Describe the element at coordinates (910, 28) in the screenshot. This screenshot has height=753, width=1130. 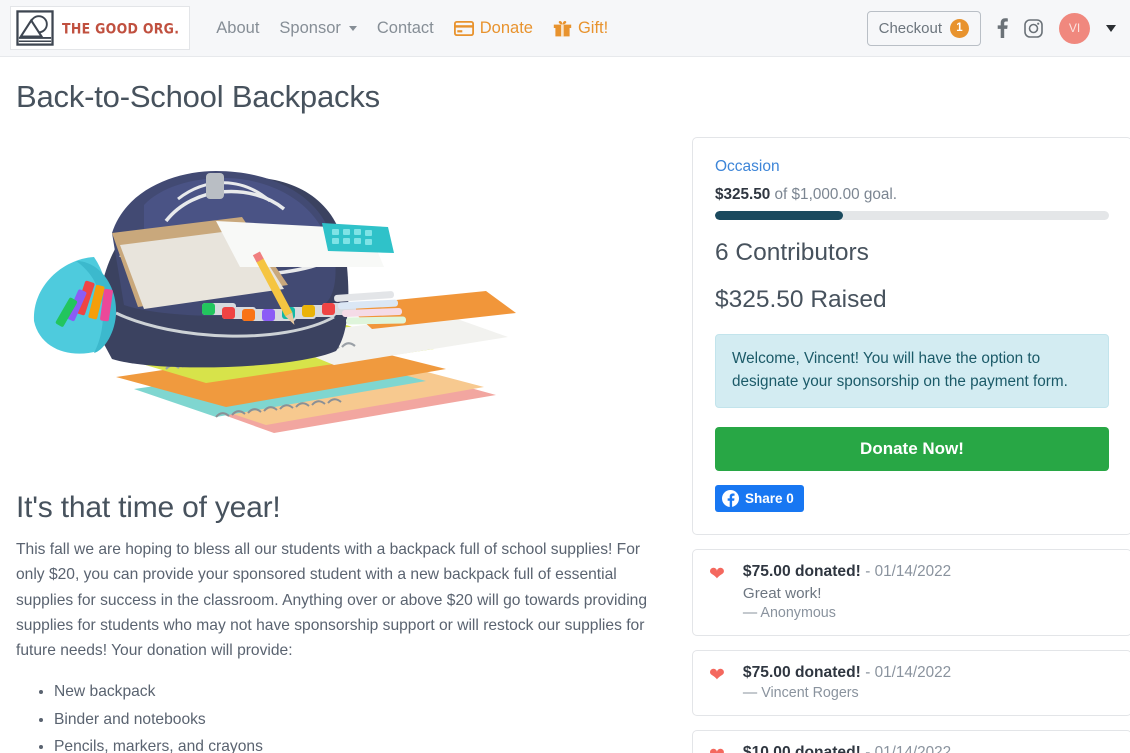
I see `checkout-label: Checkout` at that location.